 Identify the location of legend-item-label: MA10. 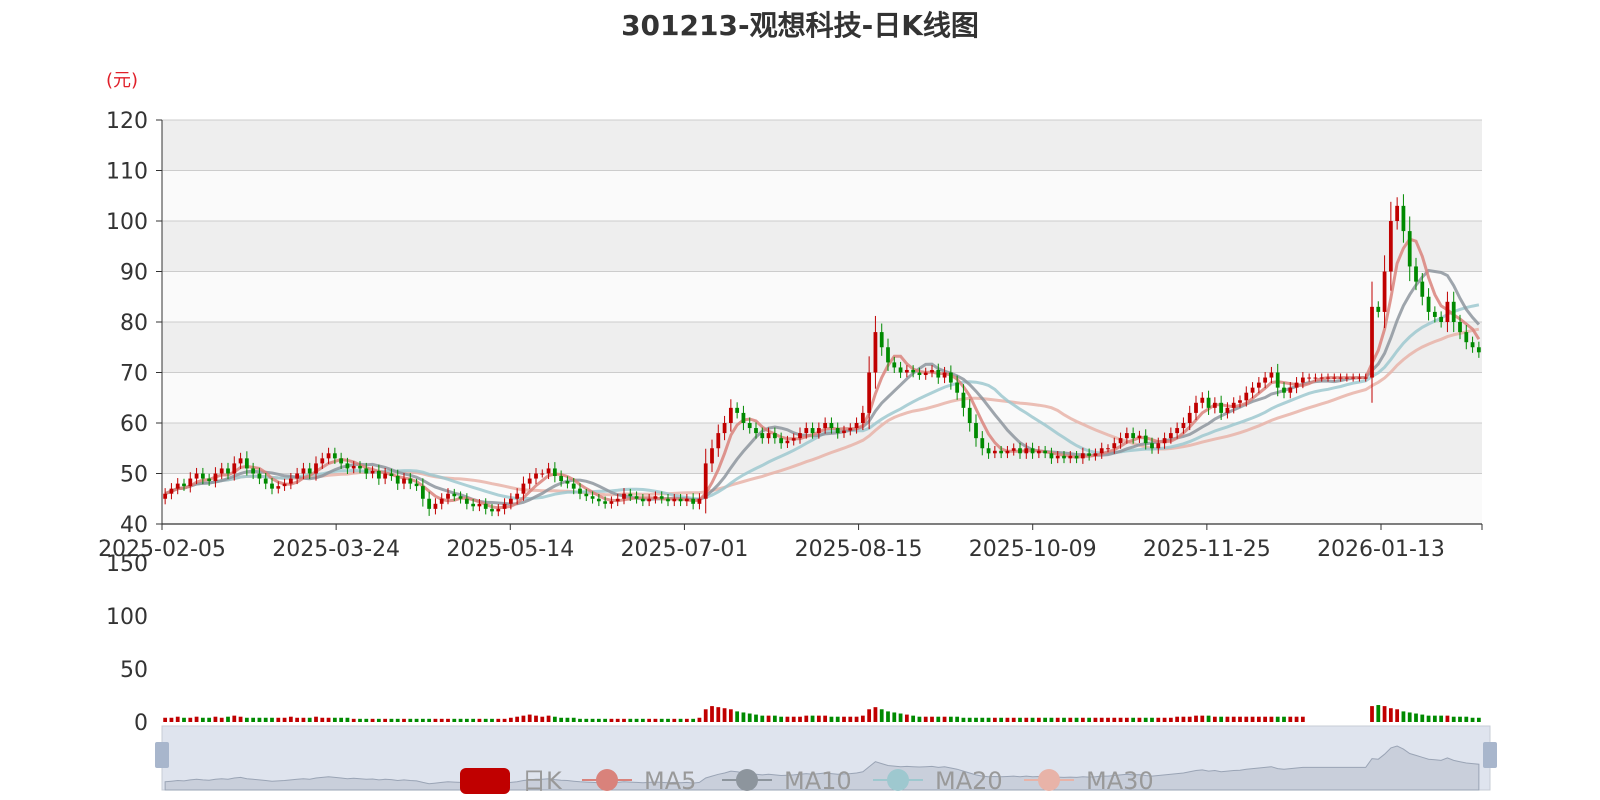
(818, 781).